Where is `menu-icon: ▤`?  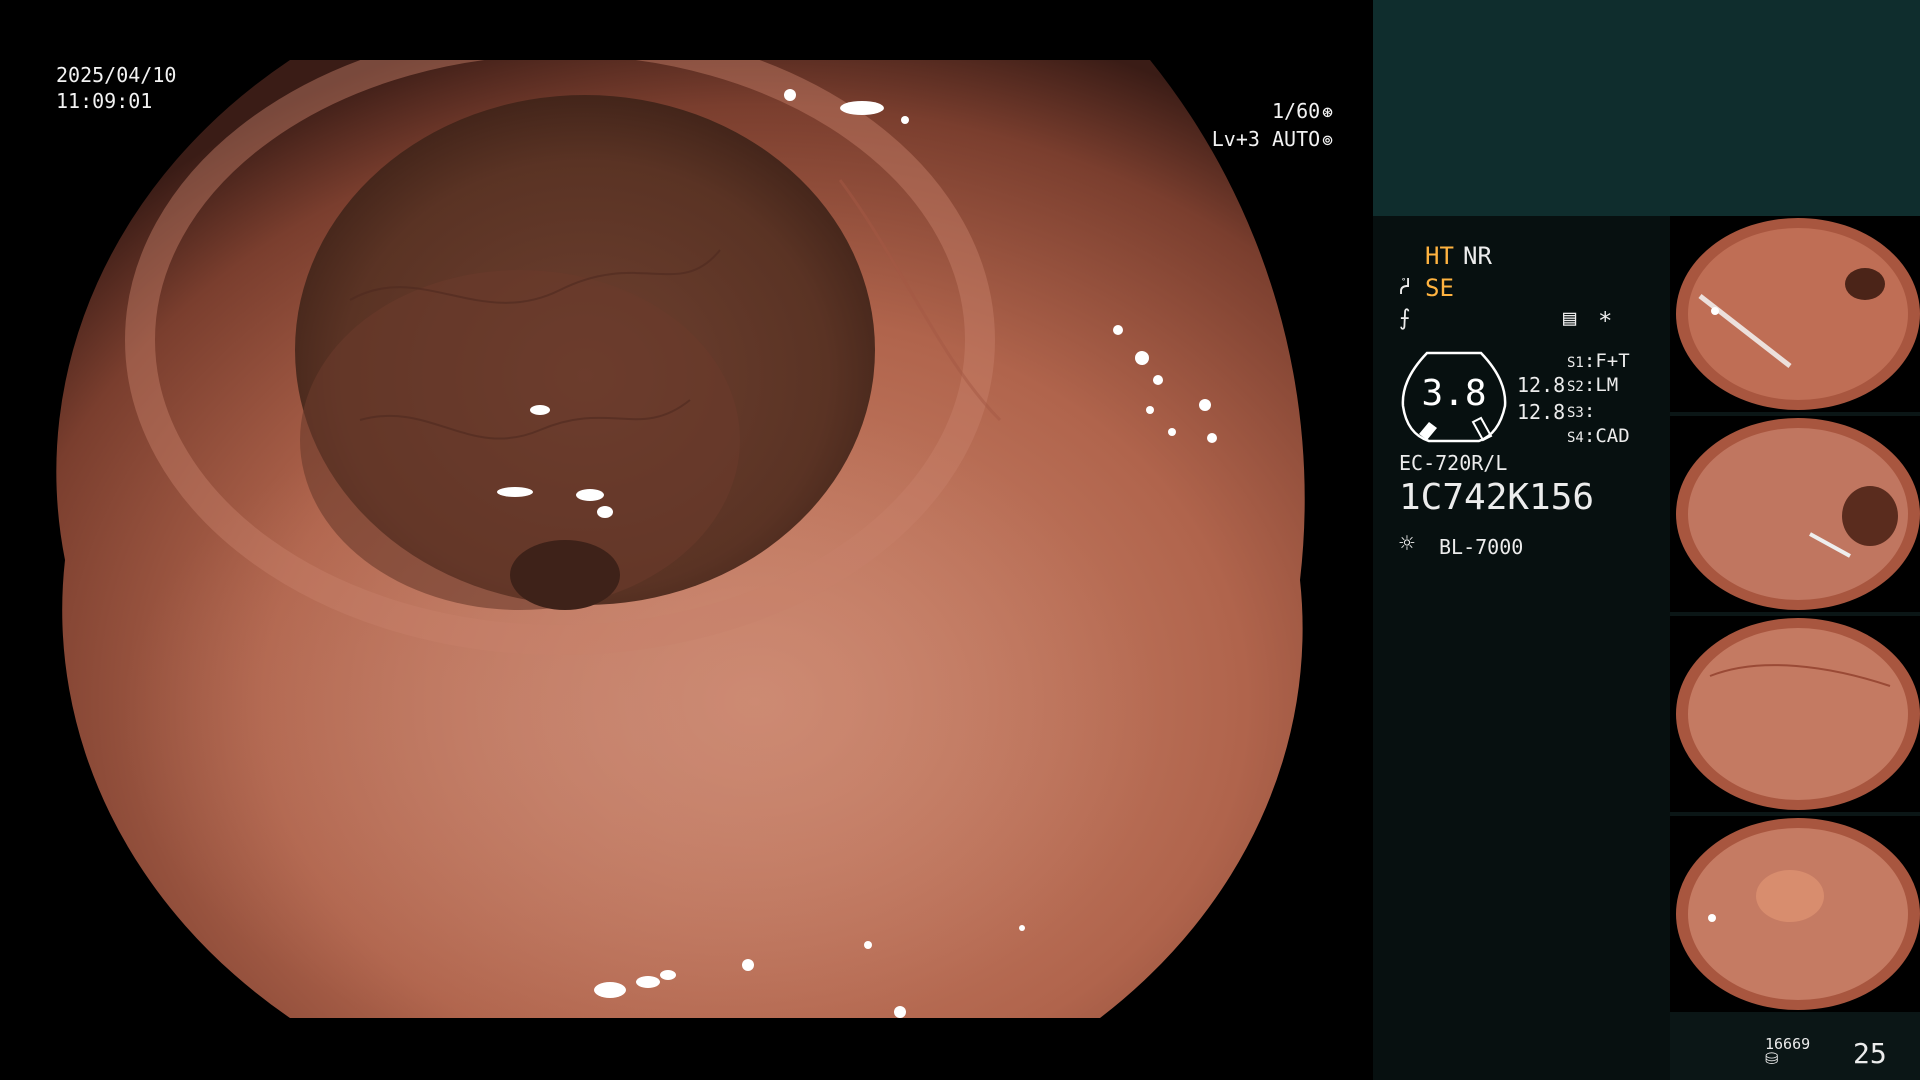 menu-icon: ▤ is located at coordinates (1570, 318).